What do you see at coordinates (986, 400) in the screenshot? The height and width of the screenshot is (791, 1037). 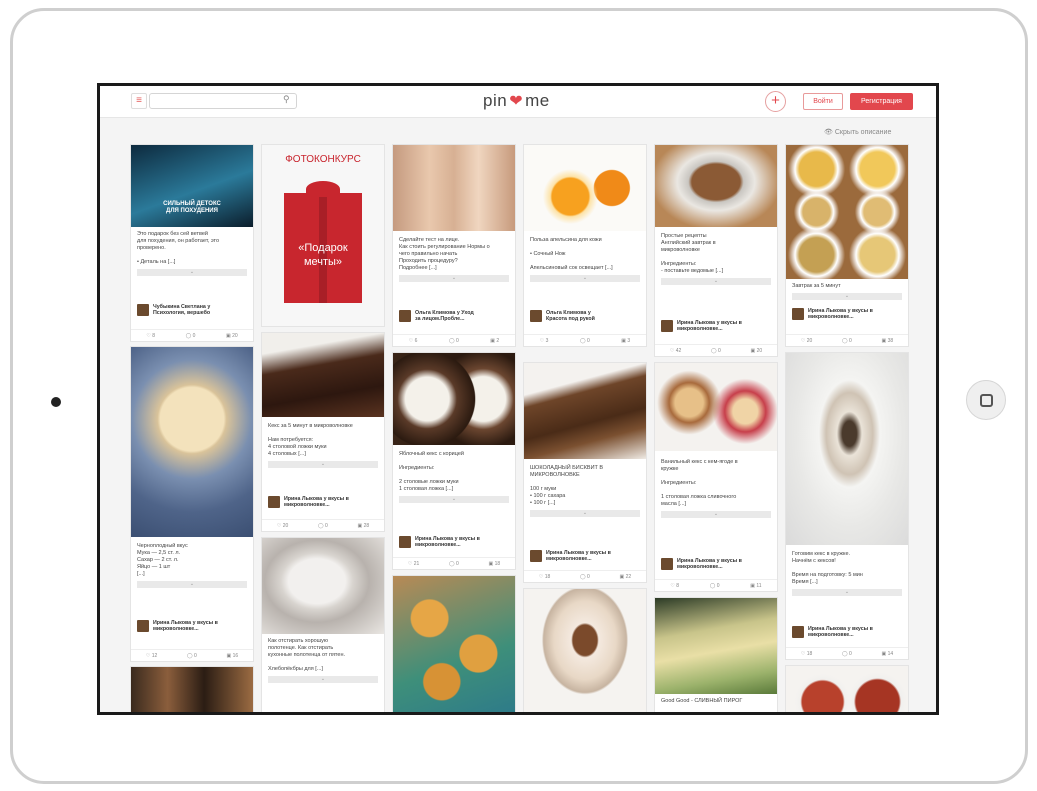 I see `home-button` at bounding box center [986, 400].